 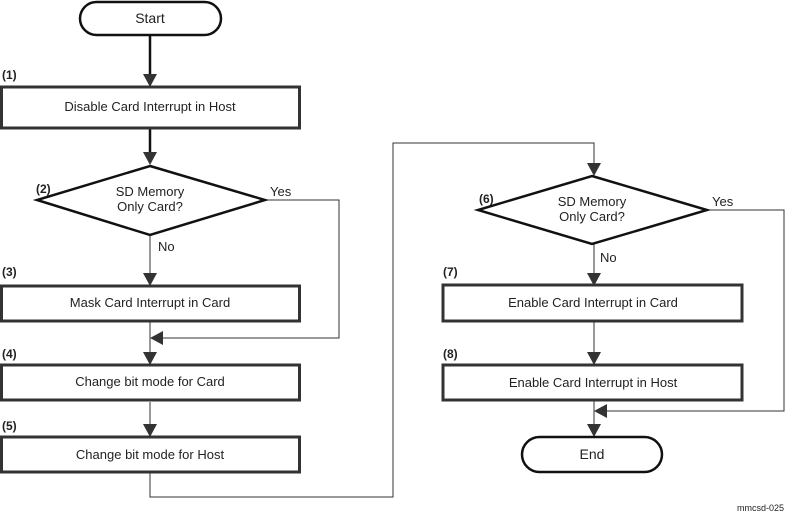 I want to click on step-5-label: Change bit mode for Host, so click(x=150, y=454).